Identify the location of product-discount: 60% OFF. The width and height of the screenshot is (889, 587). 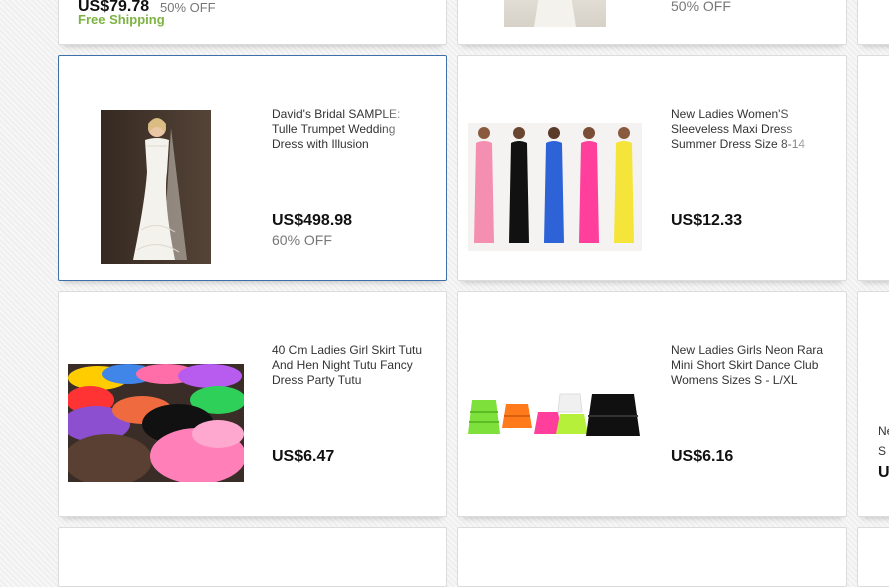
(302, 240).